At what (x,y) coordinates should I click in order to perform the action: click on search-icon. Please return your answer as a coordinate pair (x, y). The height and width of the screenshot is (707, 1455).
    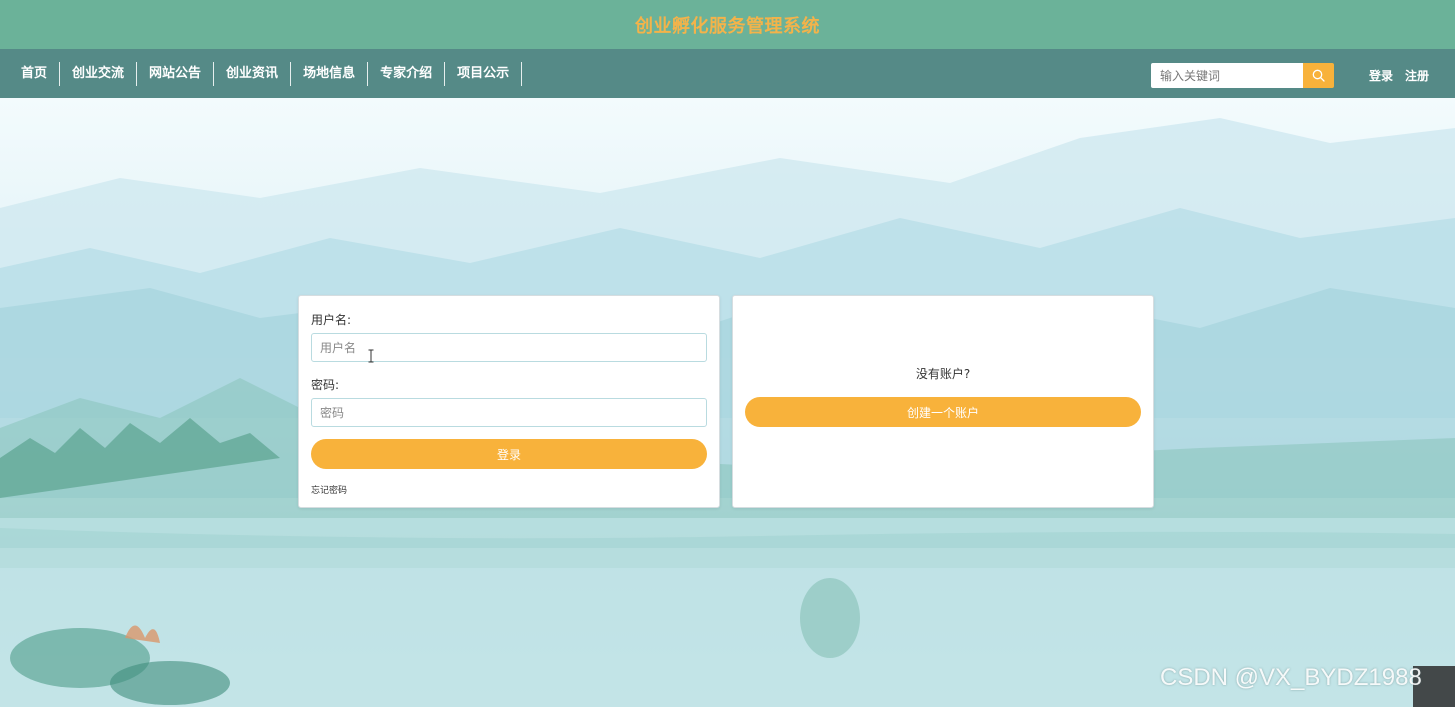
    Looking at the image, I should click on (1318, 75).